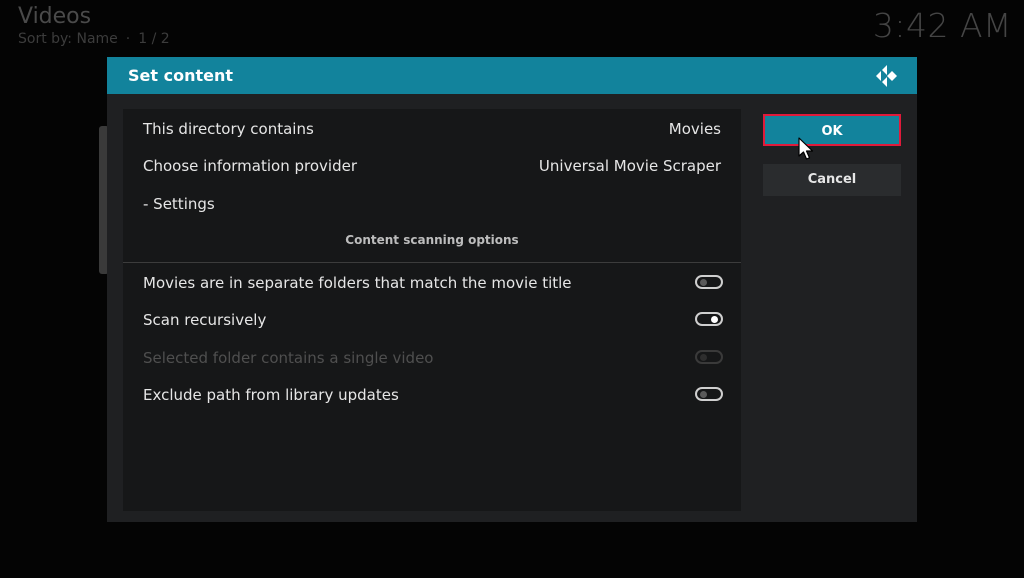  Describe the element at coordinates (832, 130) in the screenshot. I see `ok-button: OK` at that location.